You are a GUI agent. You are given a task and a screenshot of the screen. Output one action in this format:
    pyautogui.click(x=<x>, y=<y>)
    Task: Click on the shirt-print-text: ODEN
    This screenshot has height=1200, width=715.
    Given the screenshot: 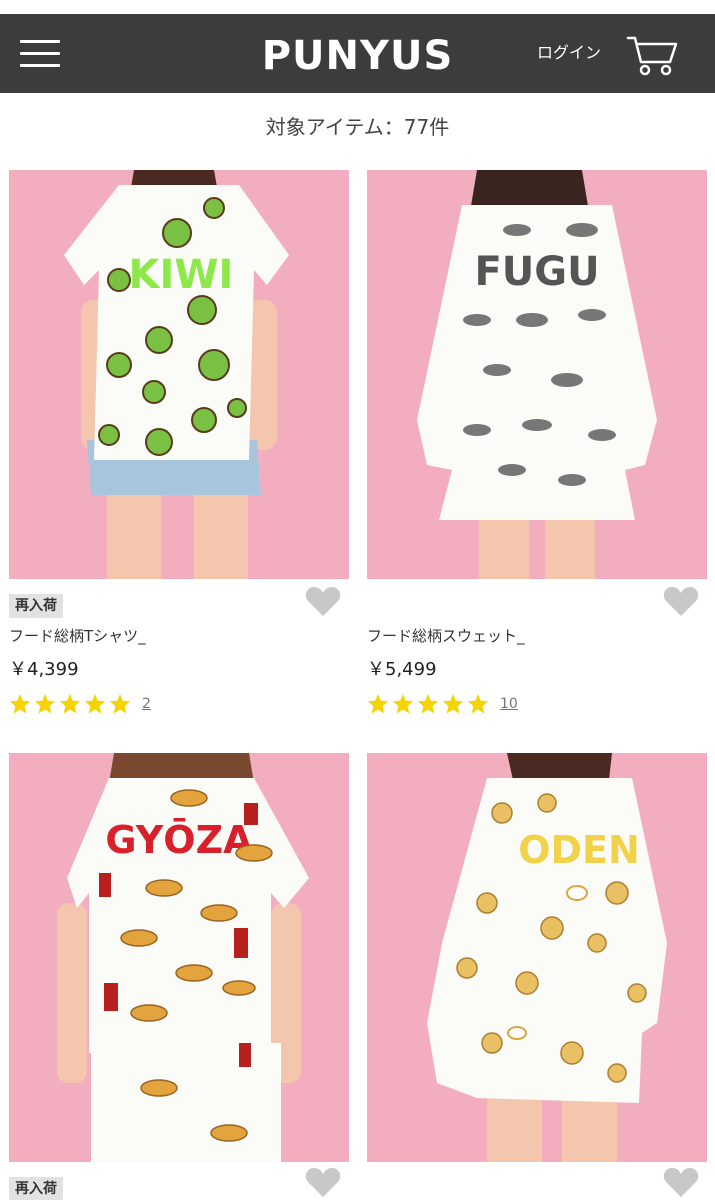 What is the action you would take?
    pyautogui.click(x=579, y=850)
    